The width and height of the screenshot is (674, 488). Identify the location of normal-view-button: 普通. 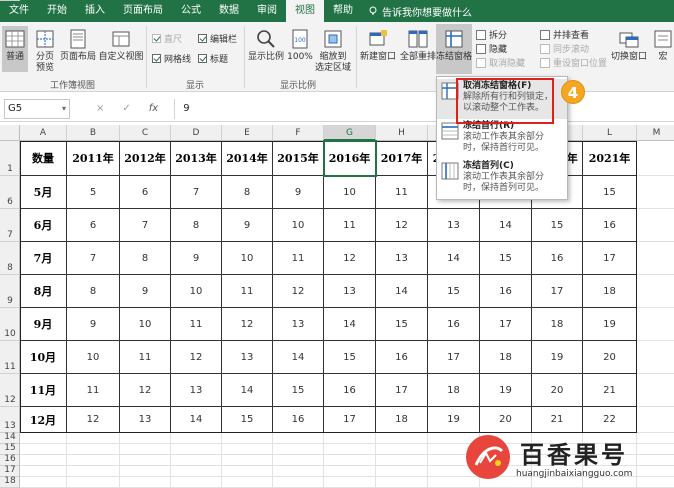
(15, 49).